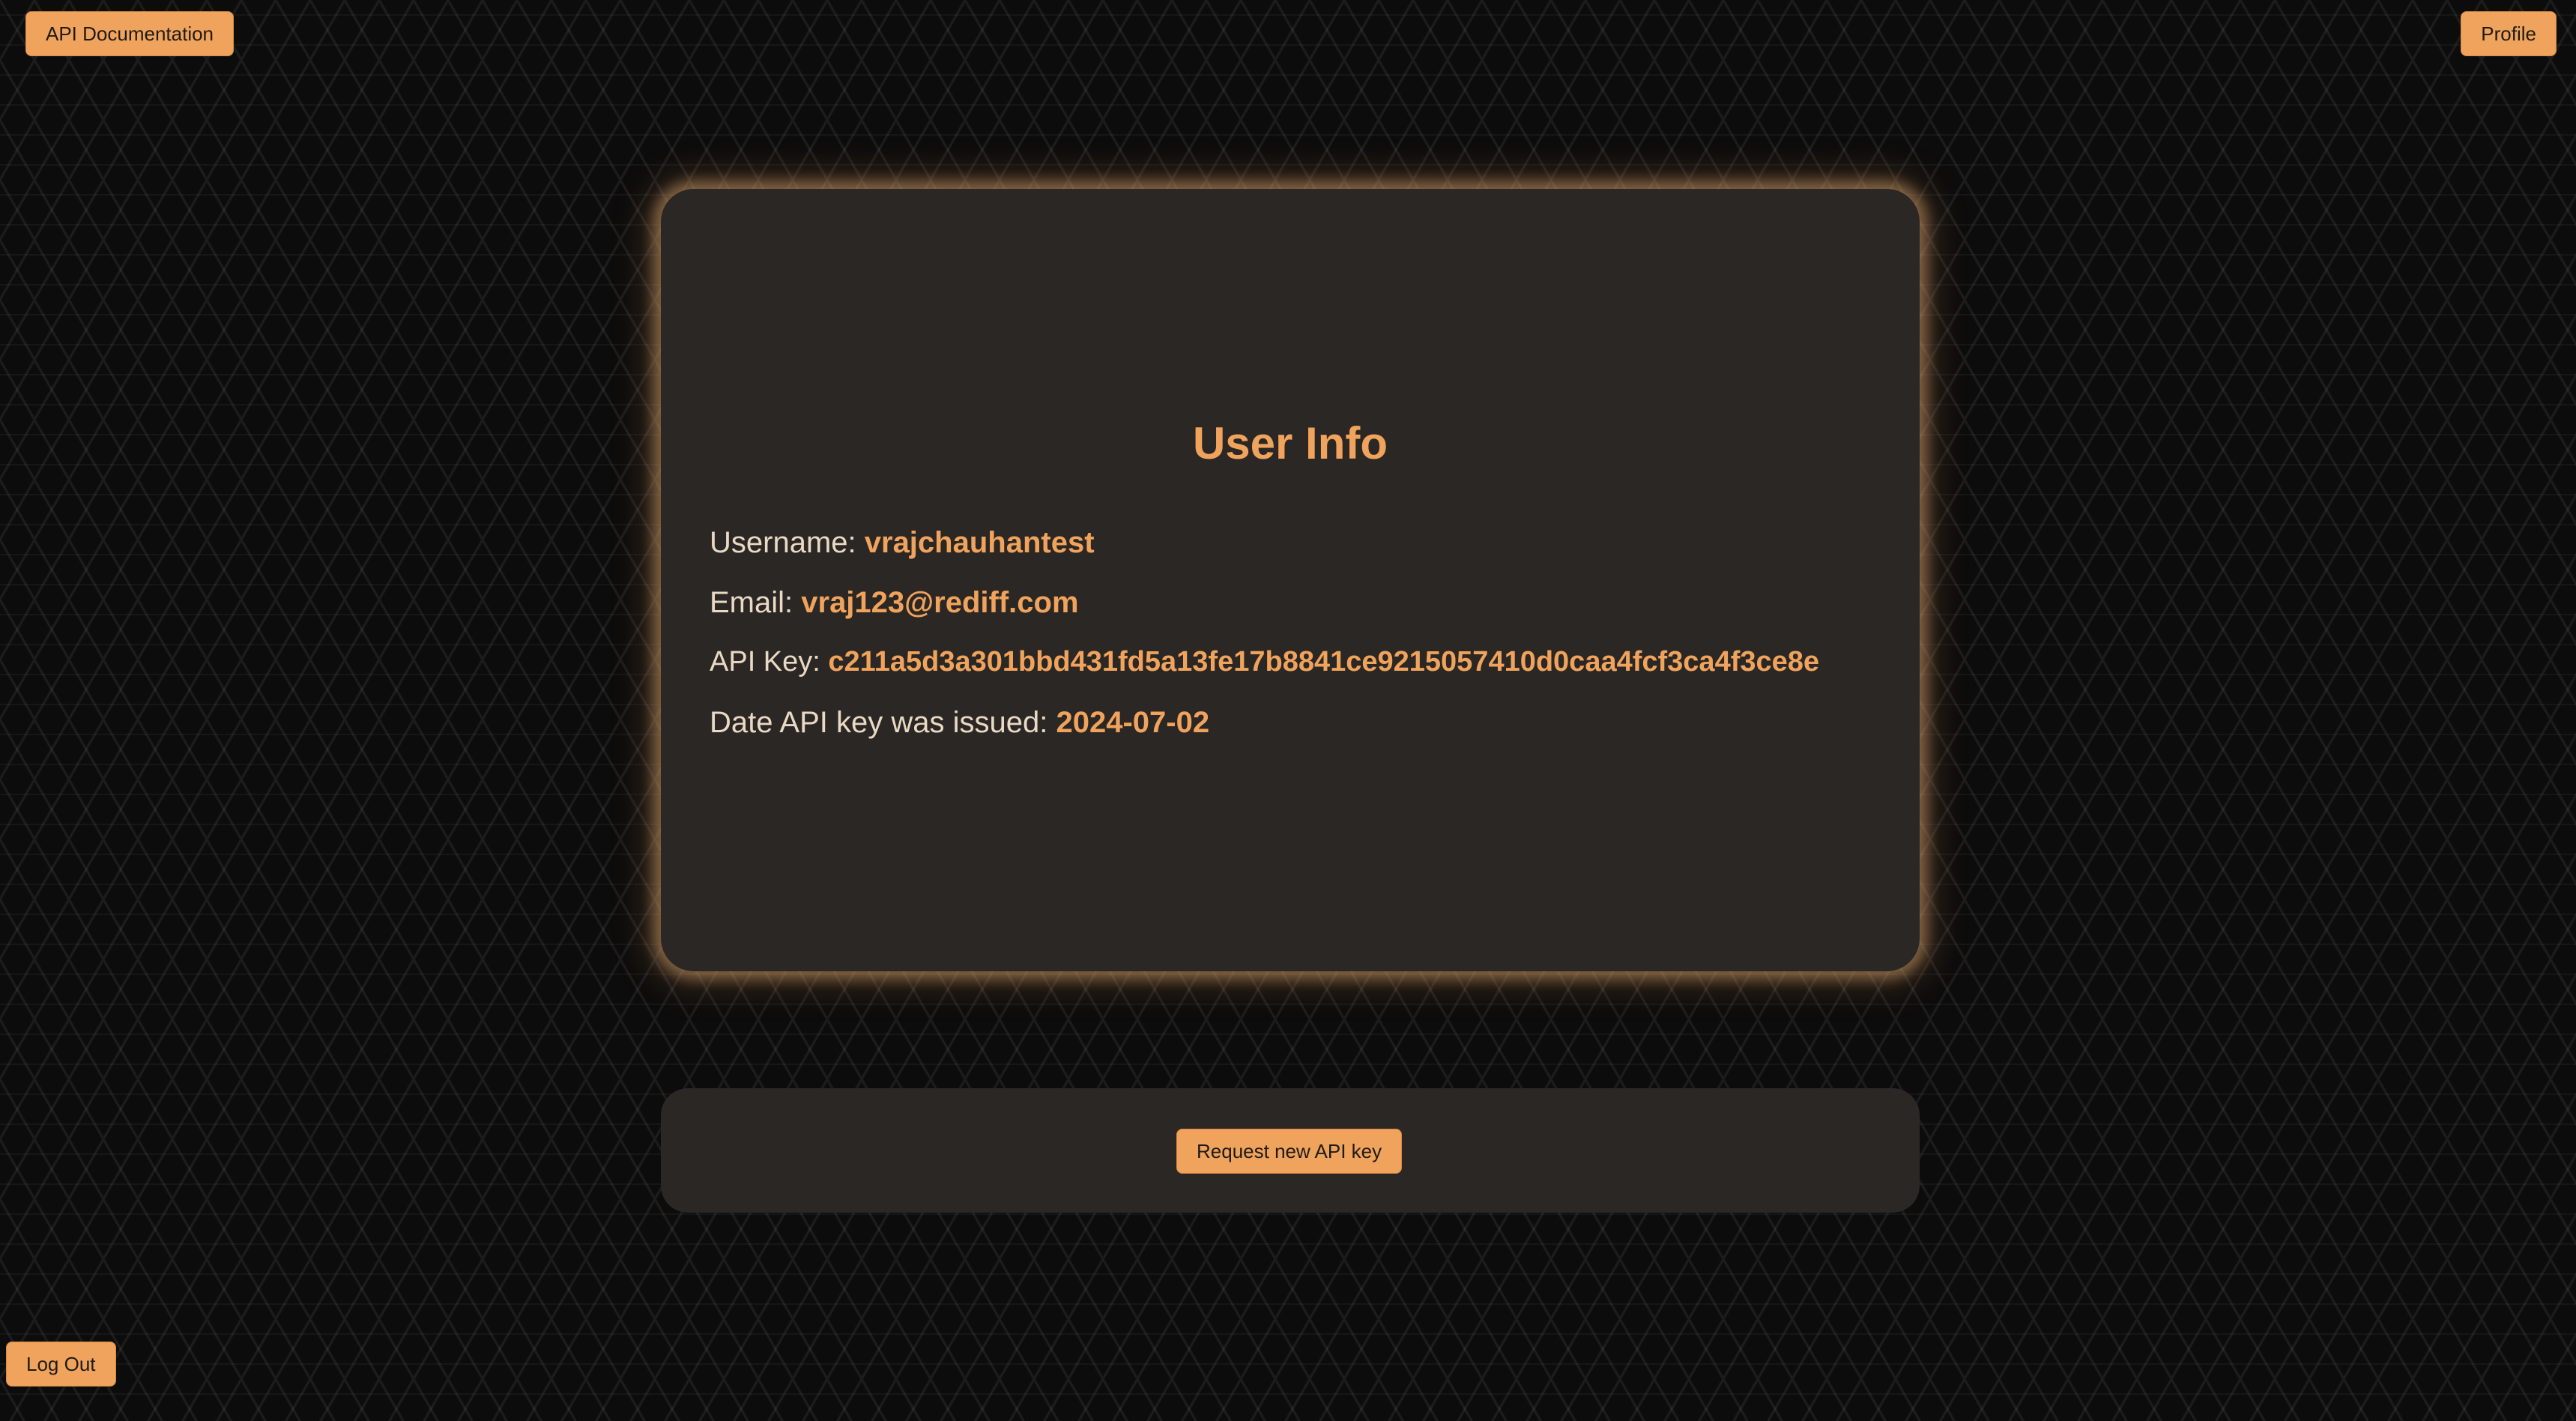 The height and width of the screenshot is (1421, 2576). What do you see at coordinates (979, 542) in the screenshot?
I see `username-value: vrajchauhantest` at bounding box center [979, 542].